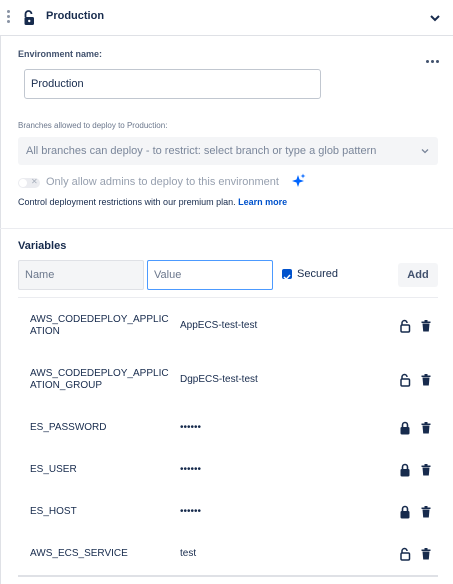  Describe the element at coordinates (228, 513) in the screenshot. I see `variable-row: ES_HOST ••••••` at that location.